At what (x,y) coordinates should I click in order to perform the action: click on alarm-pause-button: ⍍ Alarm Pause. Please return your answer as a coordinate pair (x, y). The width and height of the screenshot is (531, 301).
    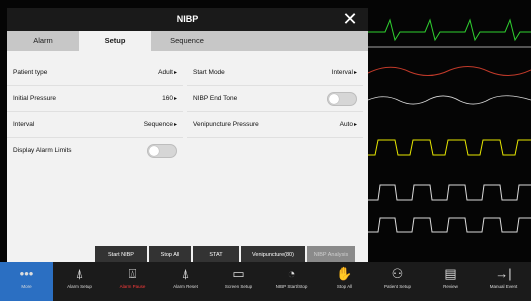
    Looking at the image, I should click on (132, 281).